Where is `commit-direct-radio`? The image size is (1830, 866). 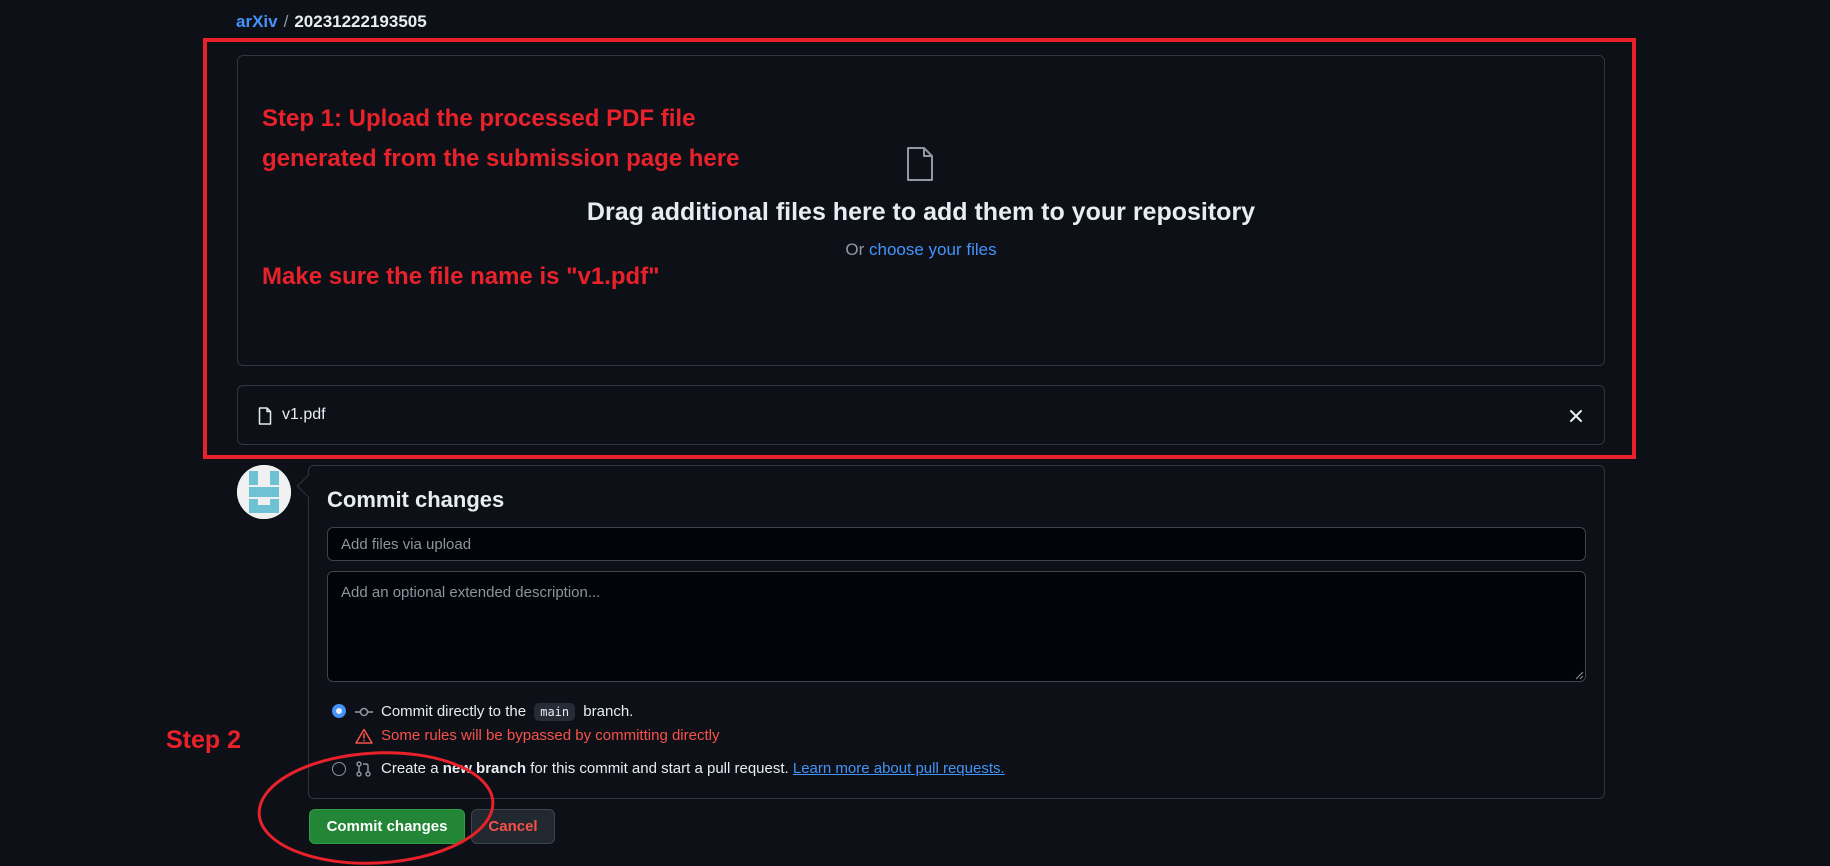
commit-direct-radio is located at coordinates (339, 711).